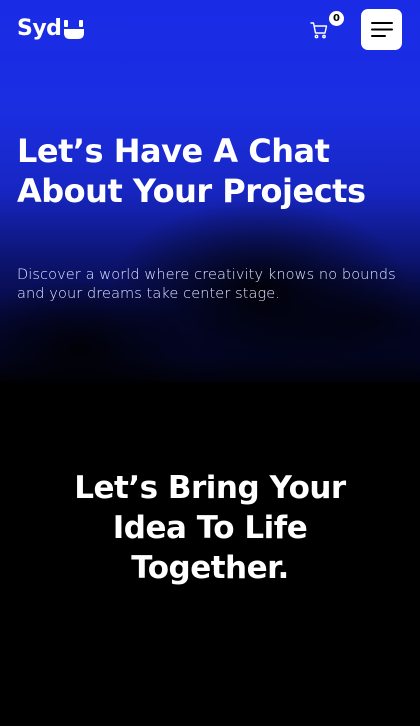 The width and height of the screenshot is (420, 726). Describe the element at coordinates (336, 18) in the screenshot. I see `cart-count-badge: 0` at that location.